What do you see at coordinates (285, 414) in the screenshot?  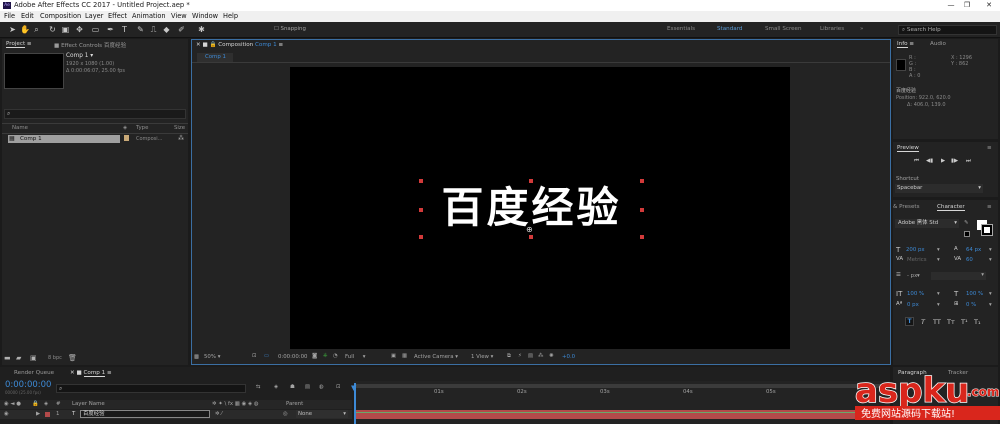 I see `pickwhip-icon: ◎` at bounding box center [285, 414].